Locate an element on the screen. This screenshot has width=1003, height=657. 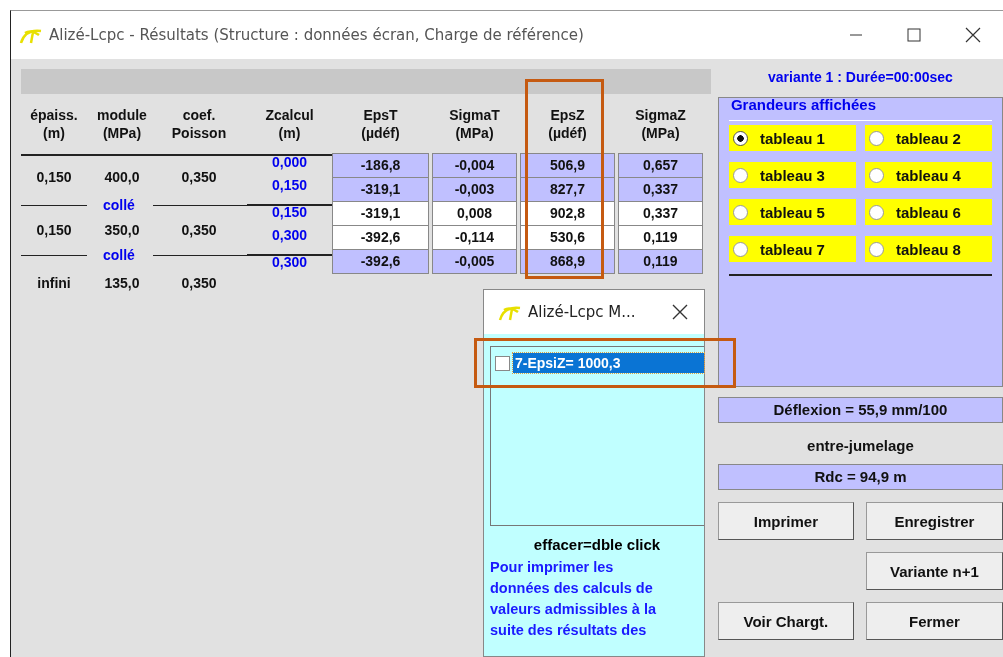
column-header: coef. Poisson is located at coordinates (199, 124).